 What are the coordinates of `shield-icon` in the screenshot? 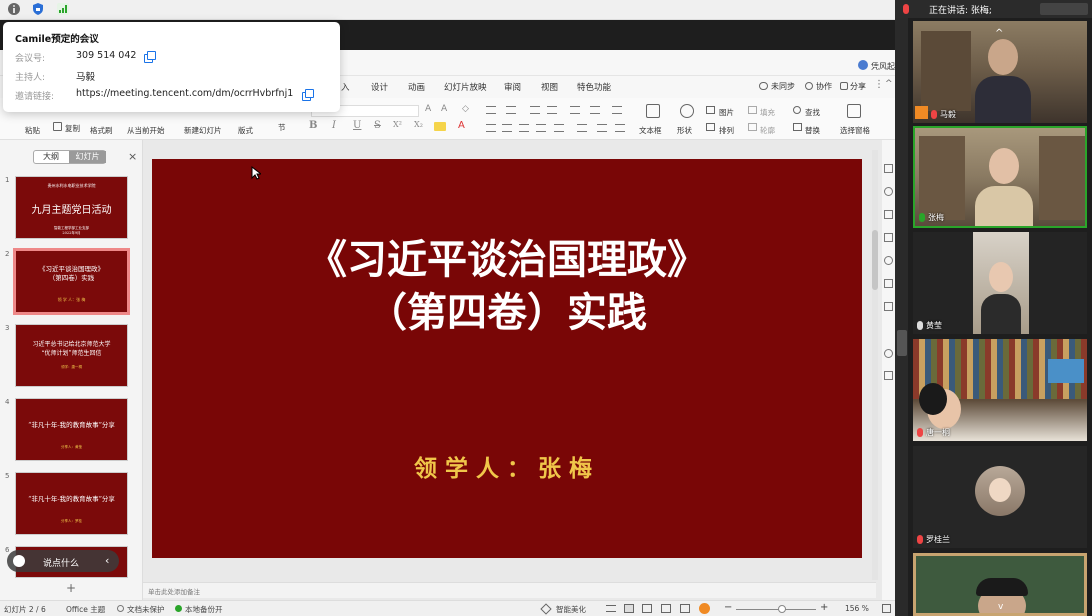 It's located at (38, 9).